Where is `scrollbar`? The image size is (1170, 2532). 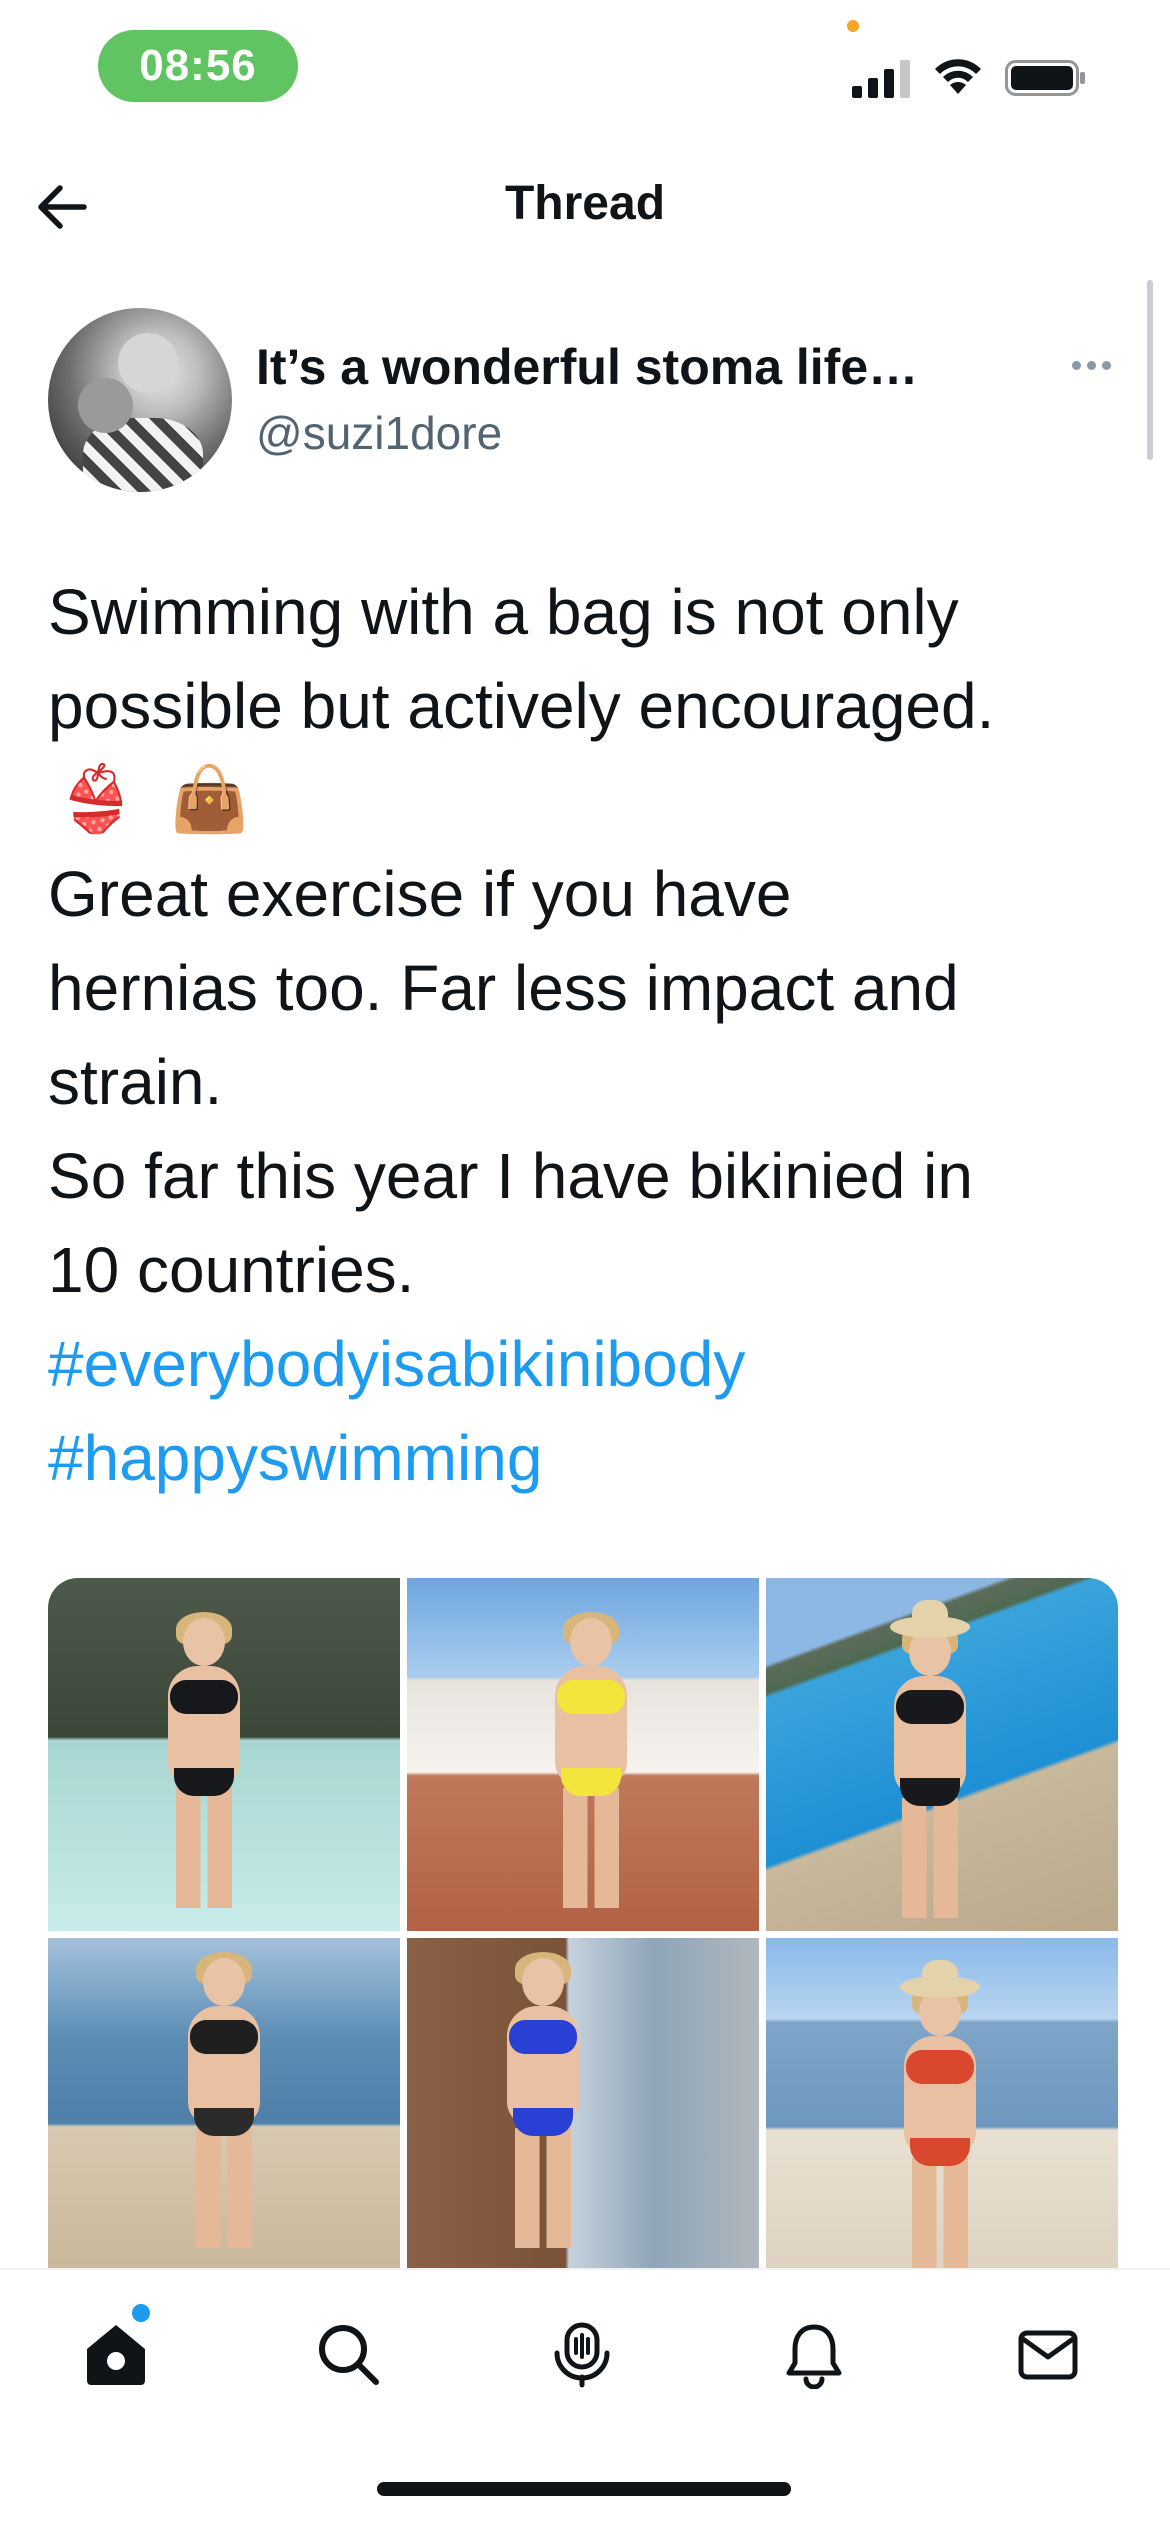 scrollbar is located at coordinates (1150, 370).